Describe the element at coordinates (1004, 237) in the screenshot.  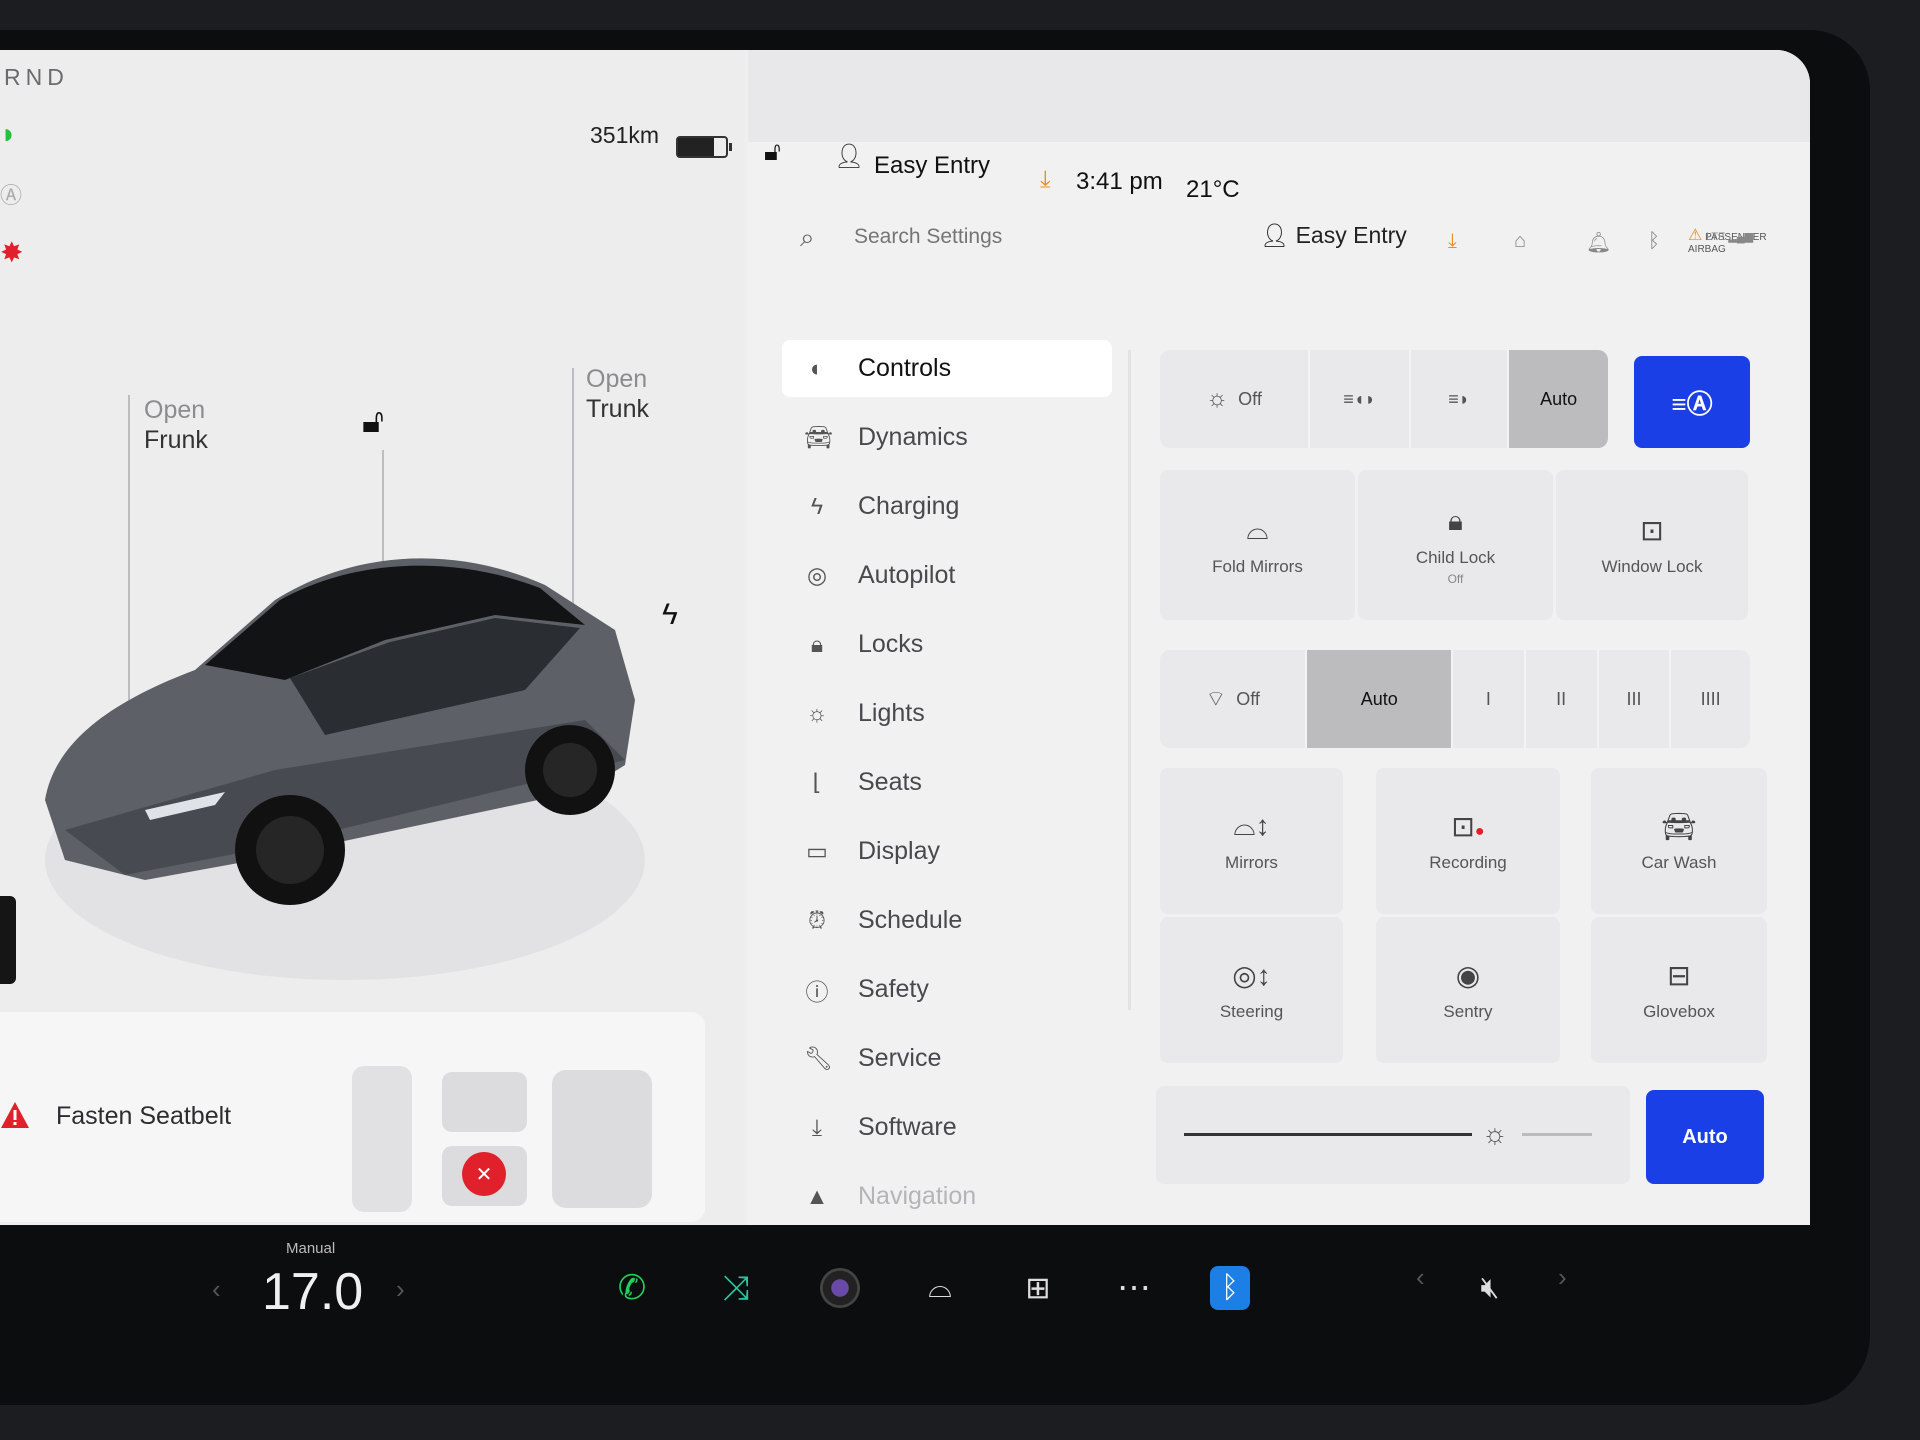
I see `search-input` at that location.